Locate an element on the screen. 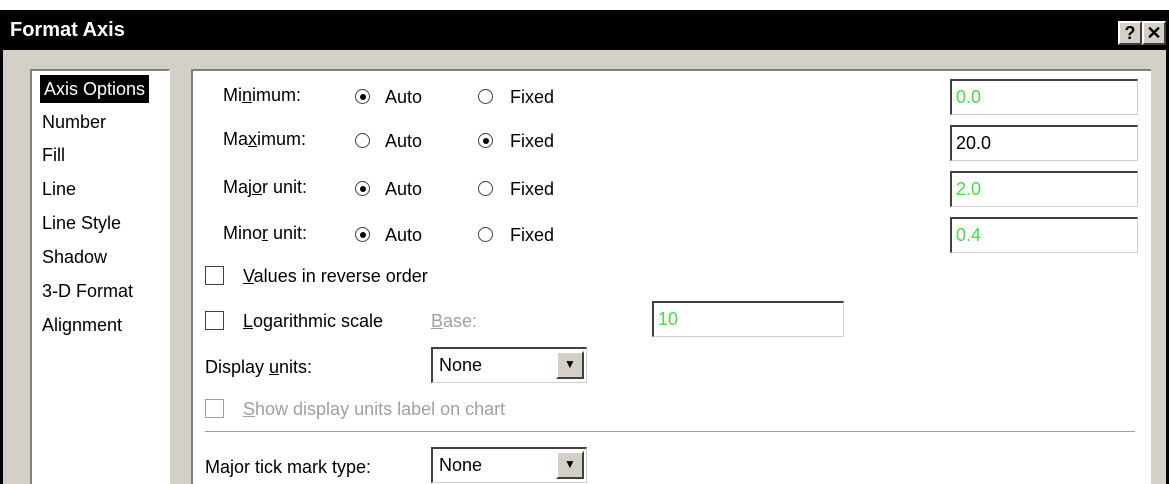 The image size is (1169, 484). major-unit-auto-radio is located at coordinates (362, 188).